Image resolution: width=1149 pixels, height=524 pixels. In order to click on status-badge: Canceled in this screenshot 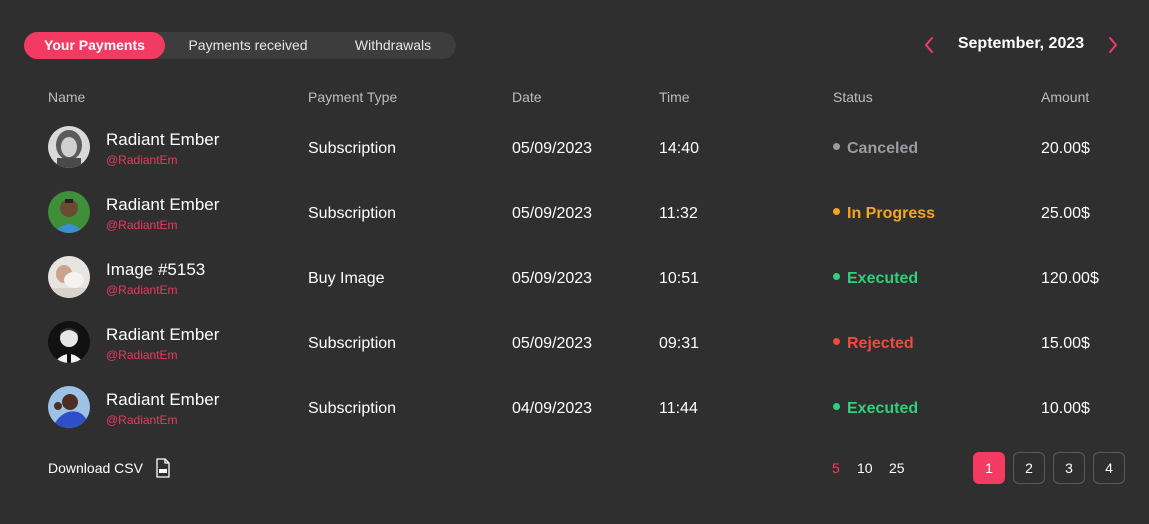, I will do `click(875, 149)`.